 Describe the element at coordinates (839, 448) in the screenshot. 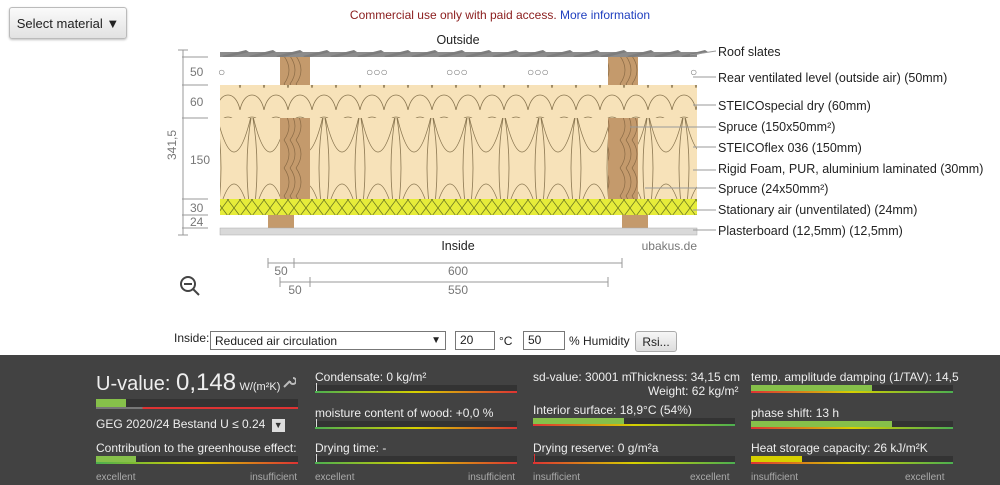

I see `heat-storage-label: Heat storage capacity: 26 kJ/m²K` at that location.